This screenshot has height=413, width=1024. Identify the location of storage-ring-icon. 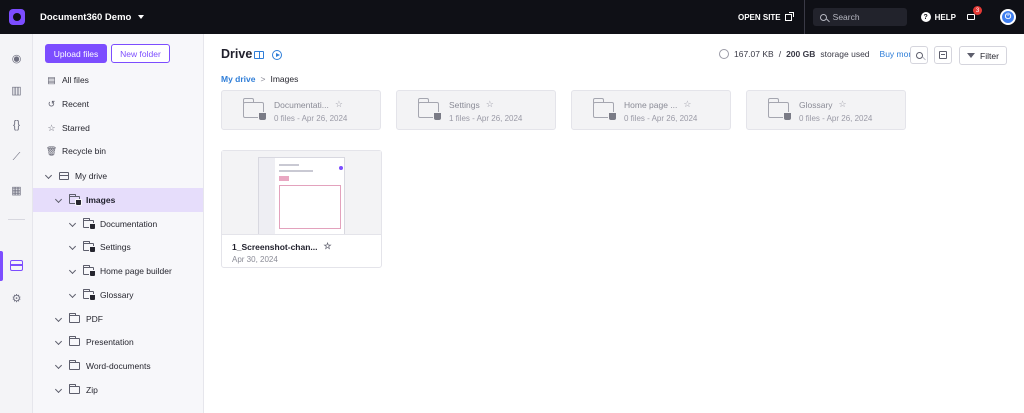
(724, 54).